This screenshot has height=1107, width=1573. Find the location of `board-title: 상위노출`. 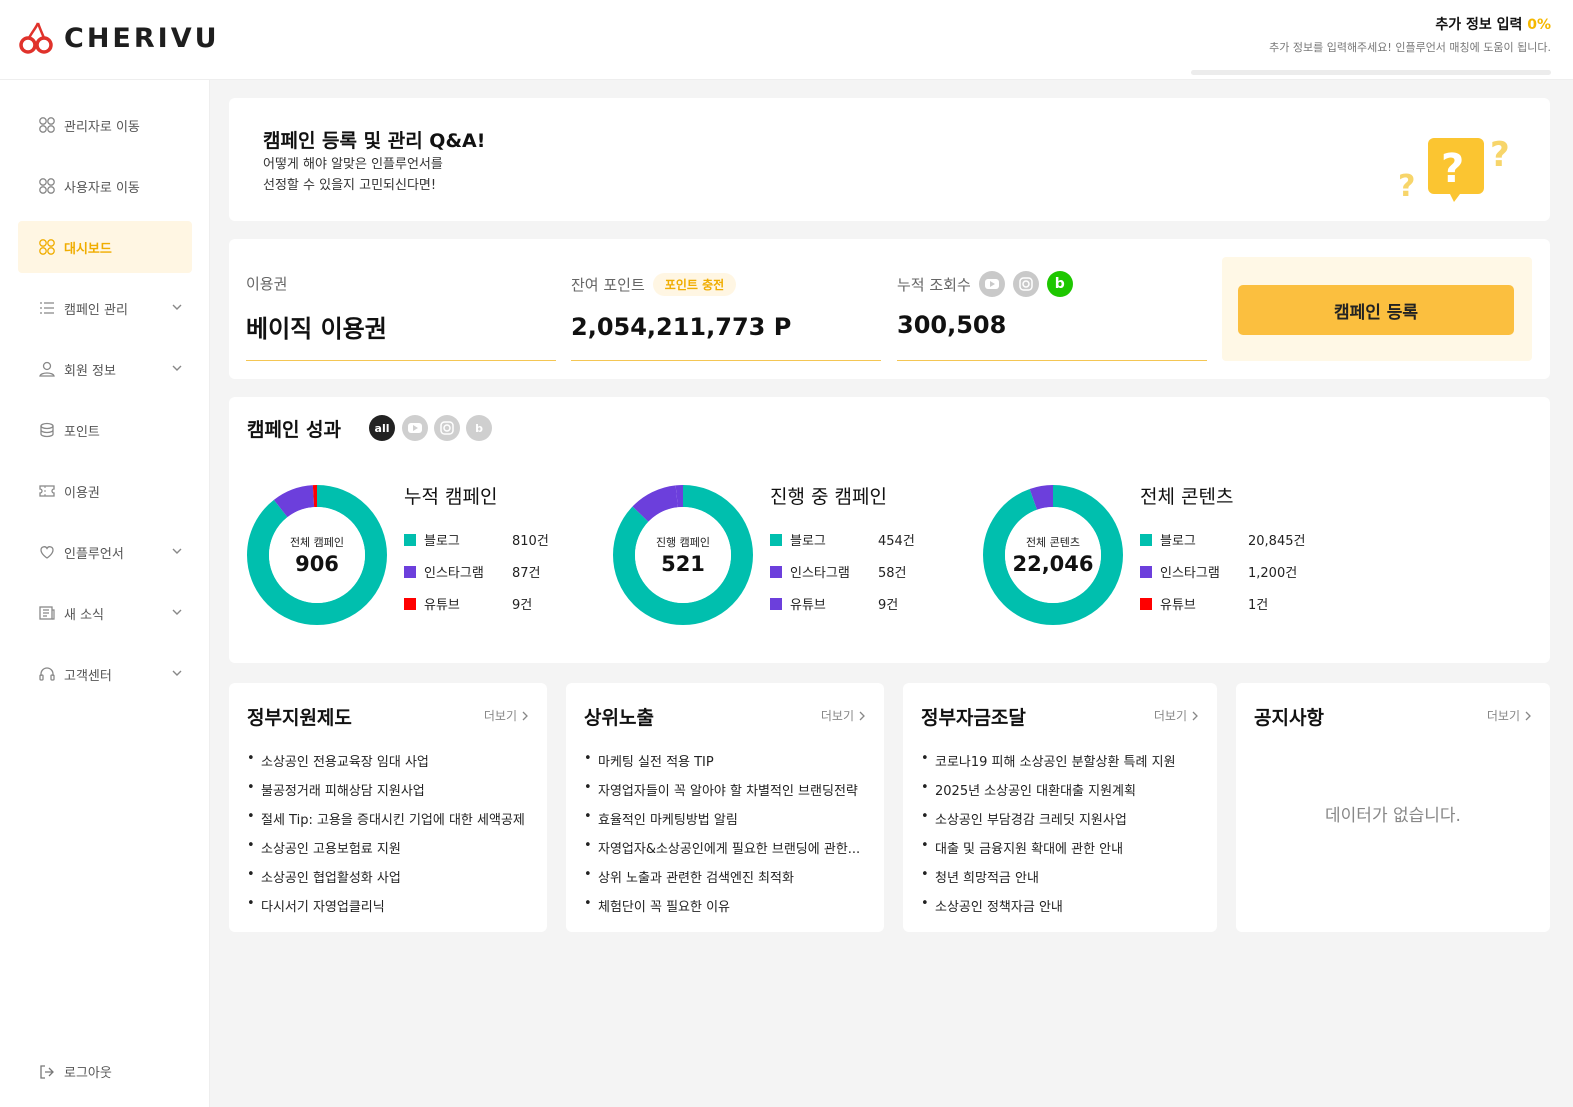

board-title: 상위노출 is located at coordinates (619, 718).